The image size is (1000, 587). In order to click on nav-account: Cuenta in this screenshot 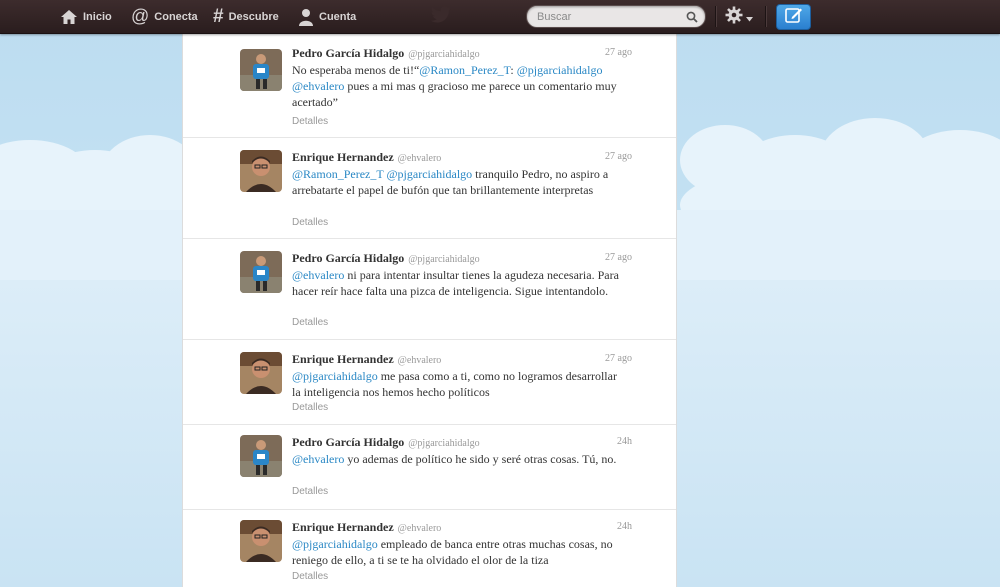, I will do `click(327, 16)`.